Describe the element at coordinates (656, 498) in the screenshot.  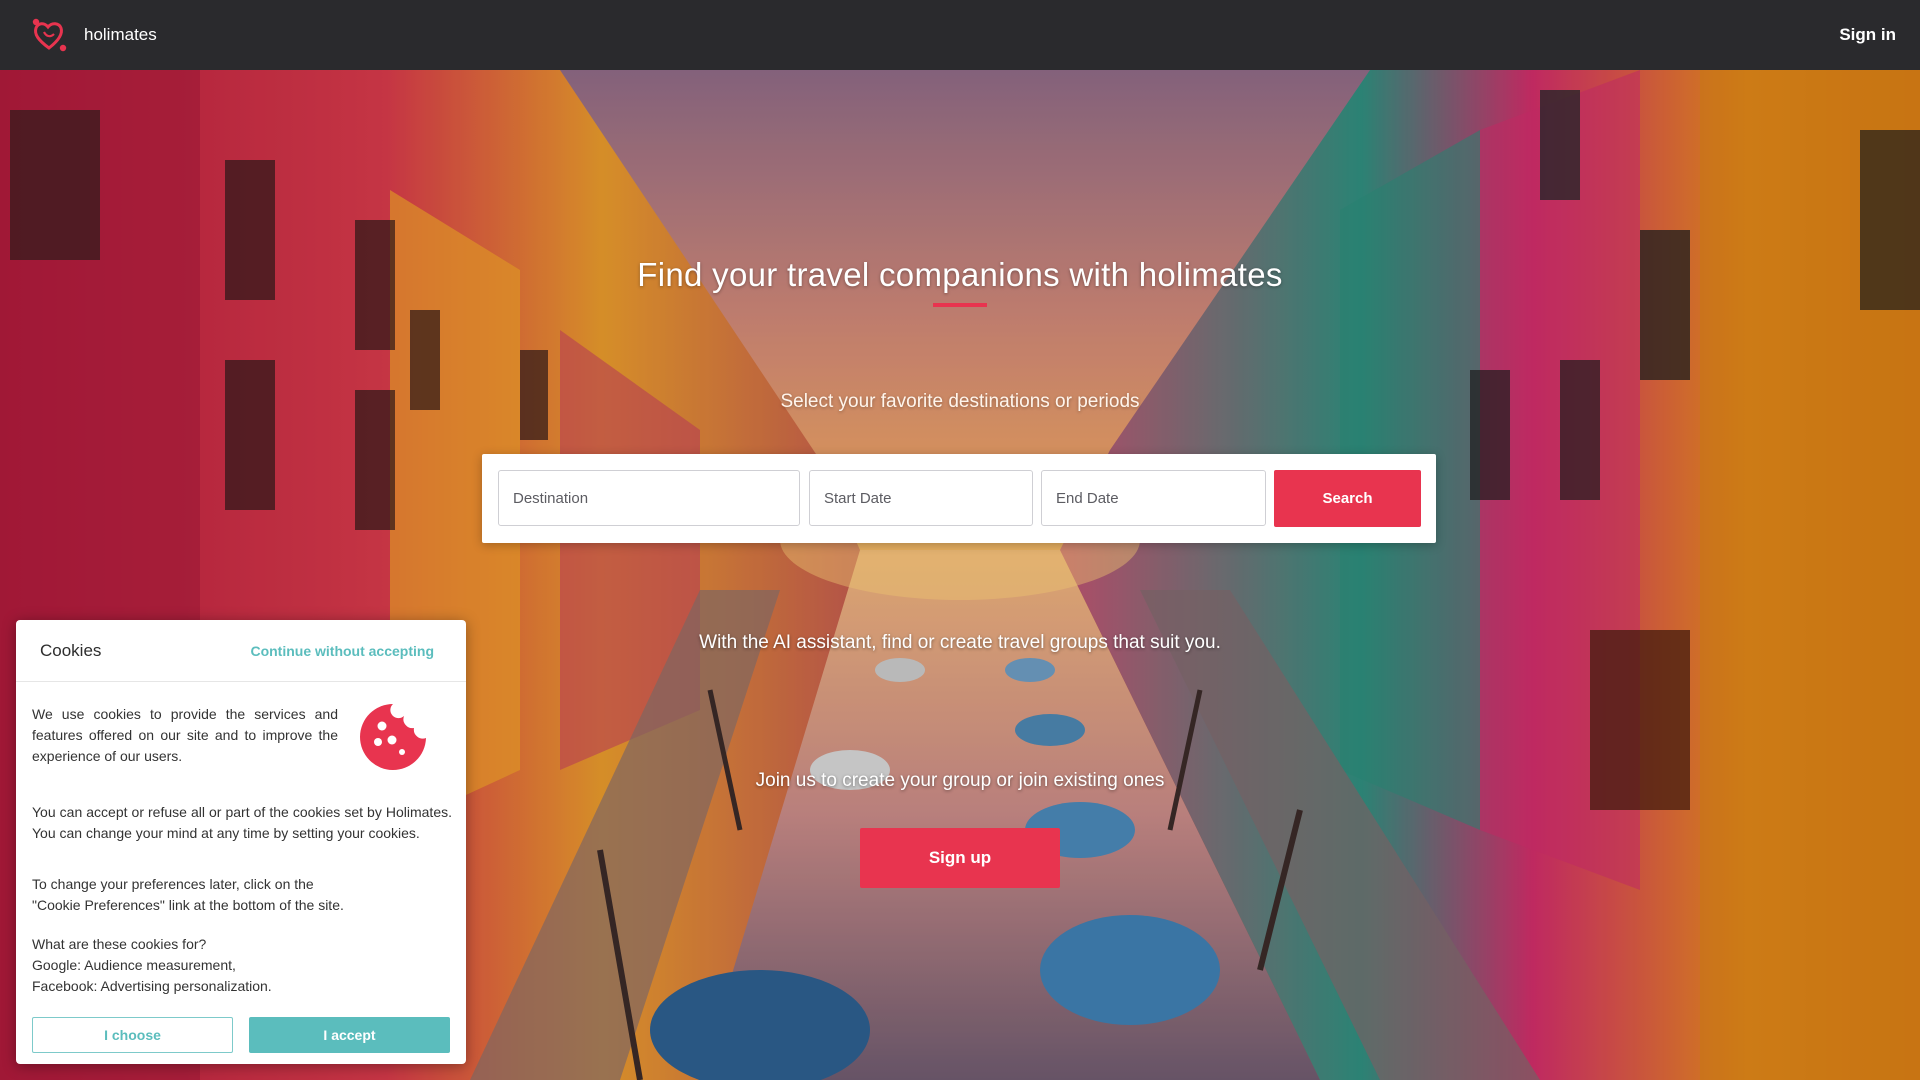
I see `destination-input` at that location.